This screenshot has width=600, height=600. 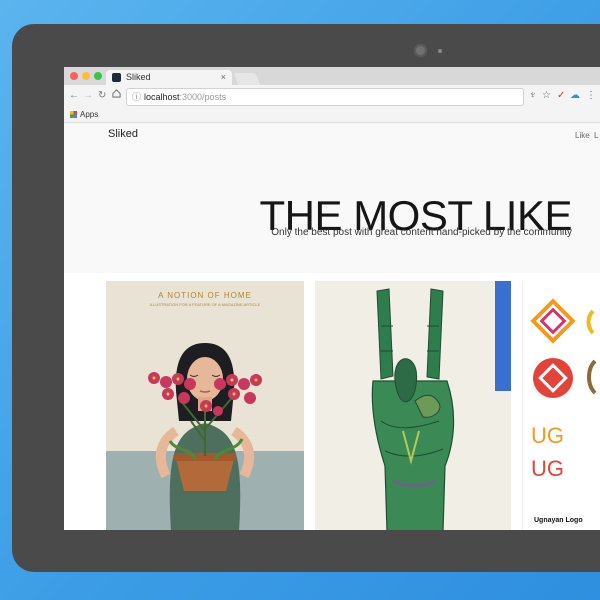 I want to click on bookmarks-bar: Apps, so click(x=332, y=115).